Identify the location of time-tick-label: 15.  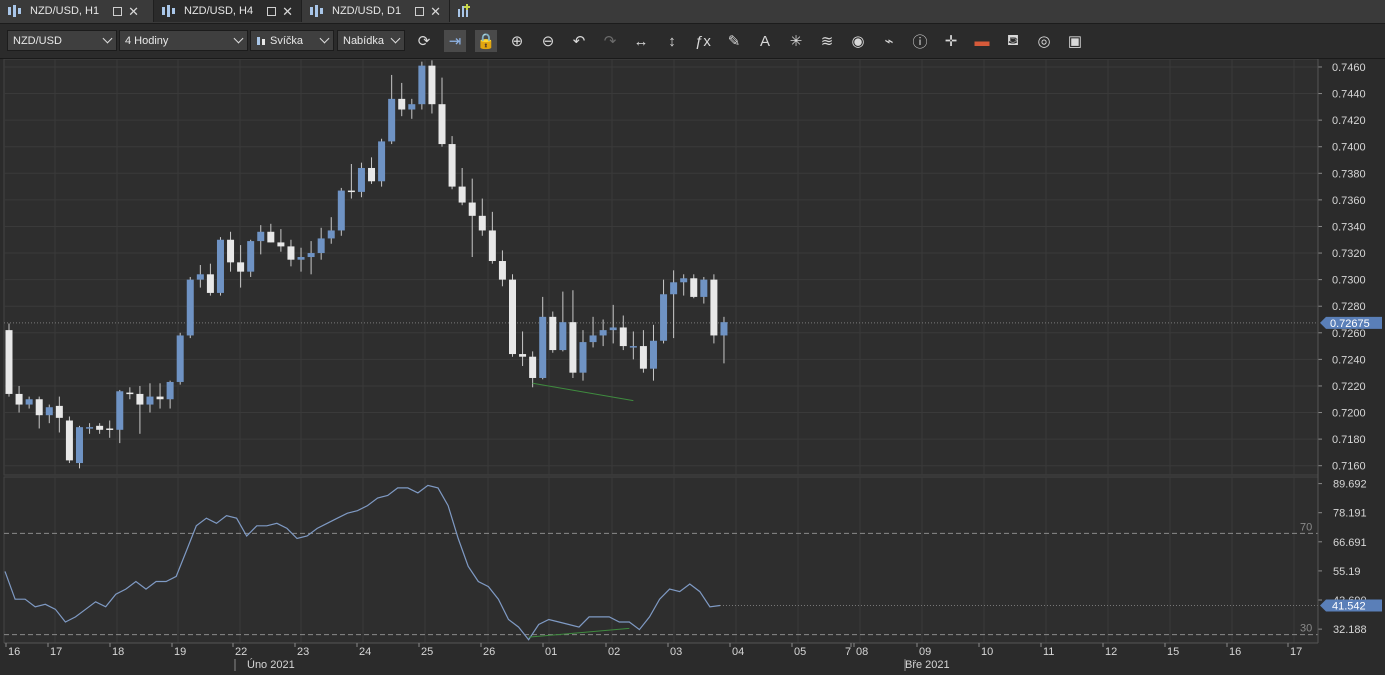
(1173, 652).